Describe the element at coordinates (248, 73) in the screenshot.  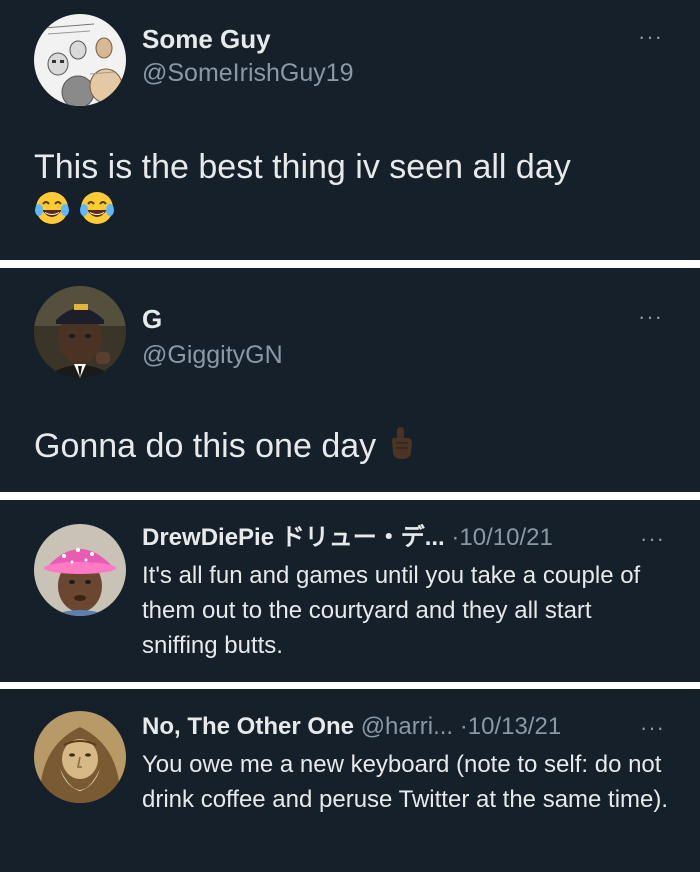
I see `handle: @SomeIrishGuy19` at that location.